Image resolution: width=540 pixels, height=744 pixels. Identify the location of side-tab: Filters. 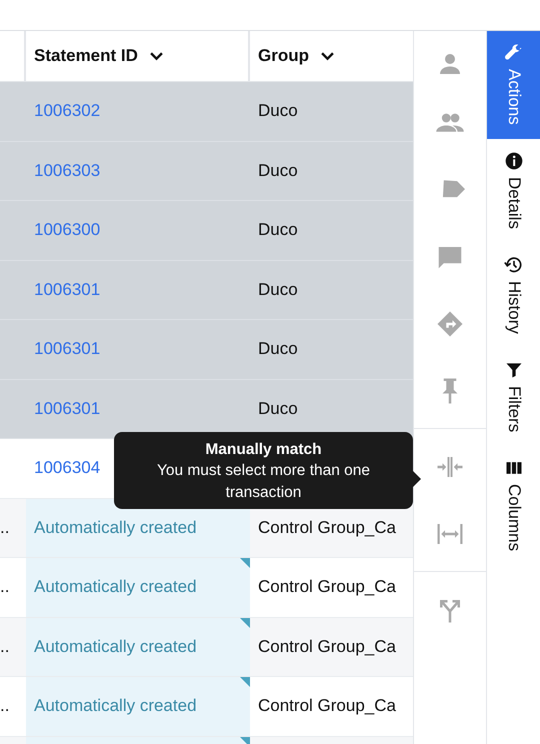
(513, 397).